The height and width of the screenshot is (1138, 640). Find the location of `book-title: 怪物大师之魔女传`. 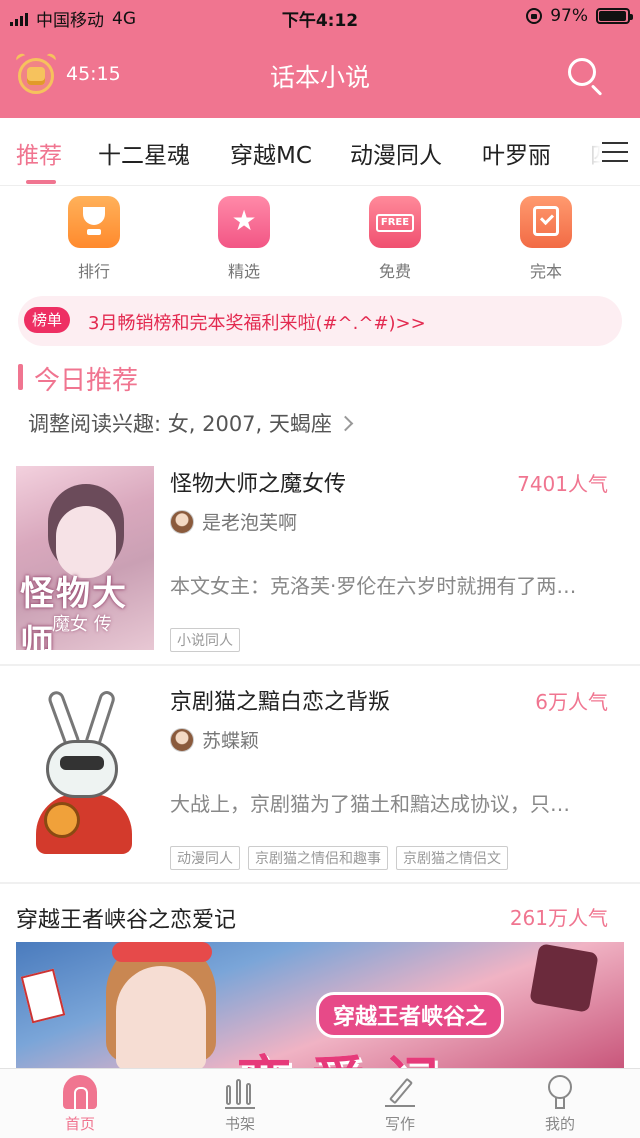

book-title: 怪物大师之魔女传 is located at coordinates (258, 482).